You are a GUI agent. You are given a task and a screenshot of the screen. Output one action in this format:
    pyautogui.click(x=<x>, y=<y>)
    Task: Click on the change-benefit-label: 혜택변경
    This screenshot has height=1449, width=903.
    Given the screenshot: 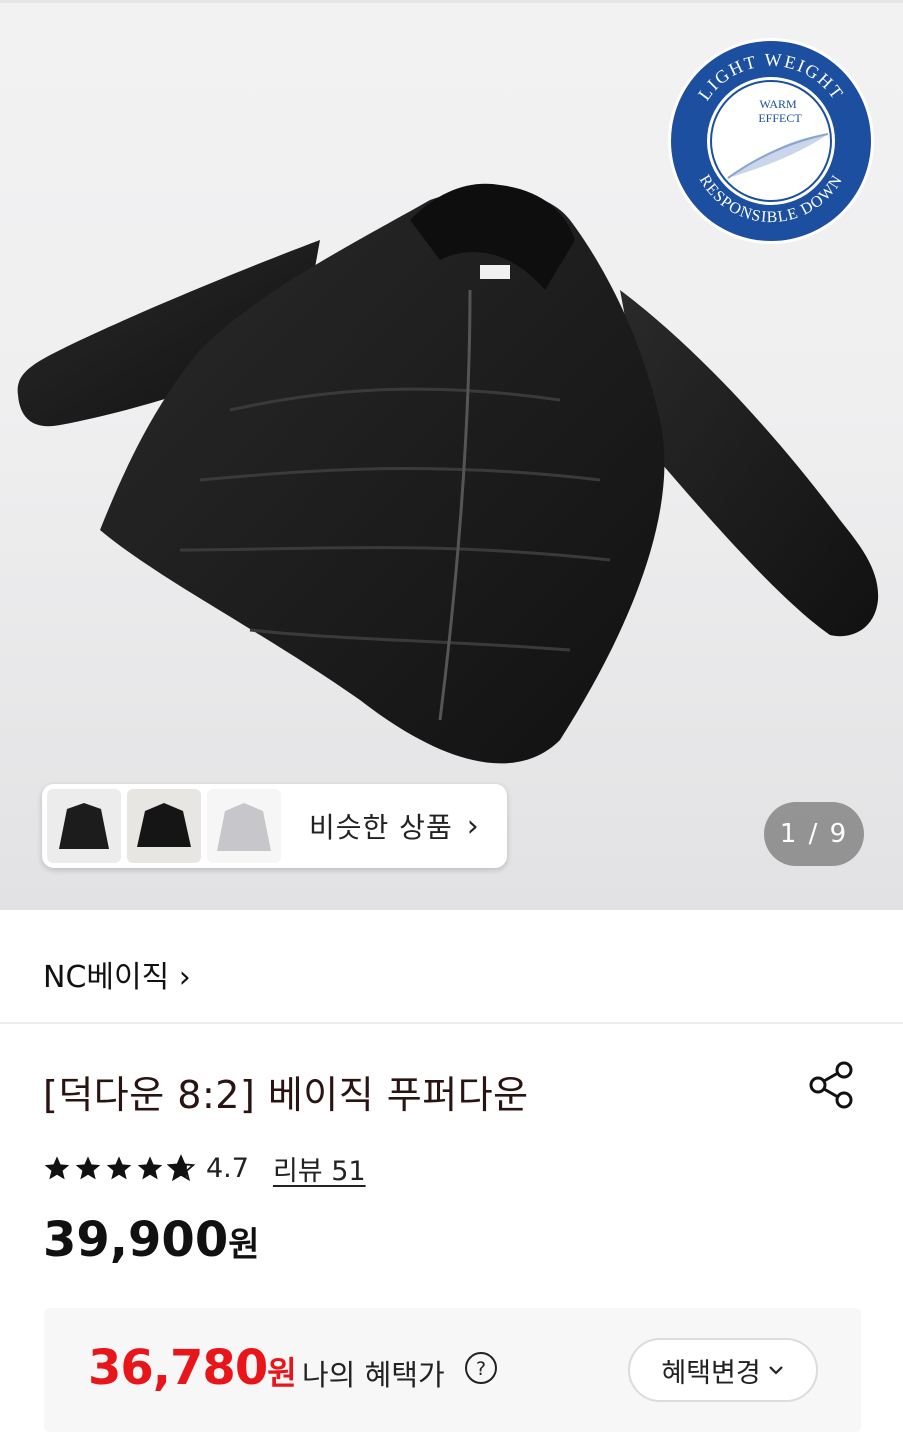 What is the action you would take?
    pyautogui.click(x=711, y=1373)
    